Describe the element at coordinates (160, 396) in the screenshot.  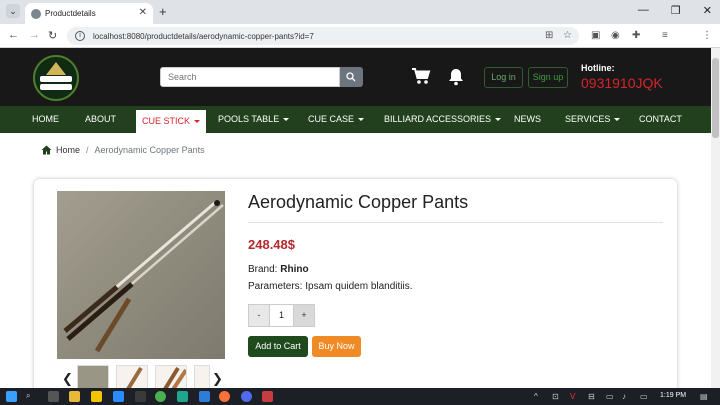
I see `chrome-icon` at that location.